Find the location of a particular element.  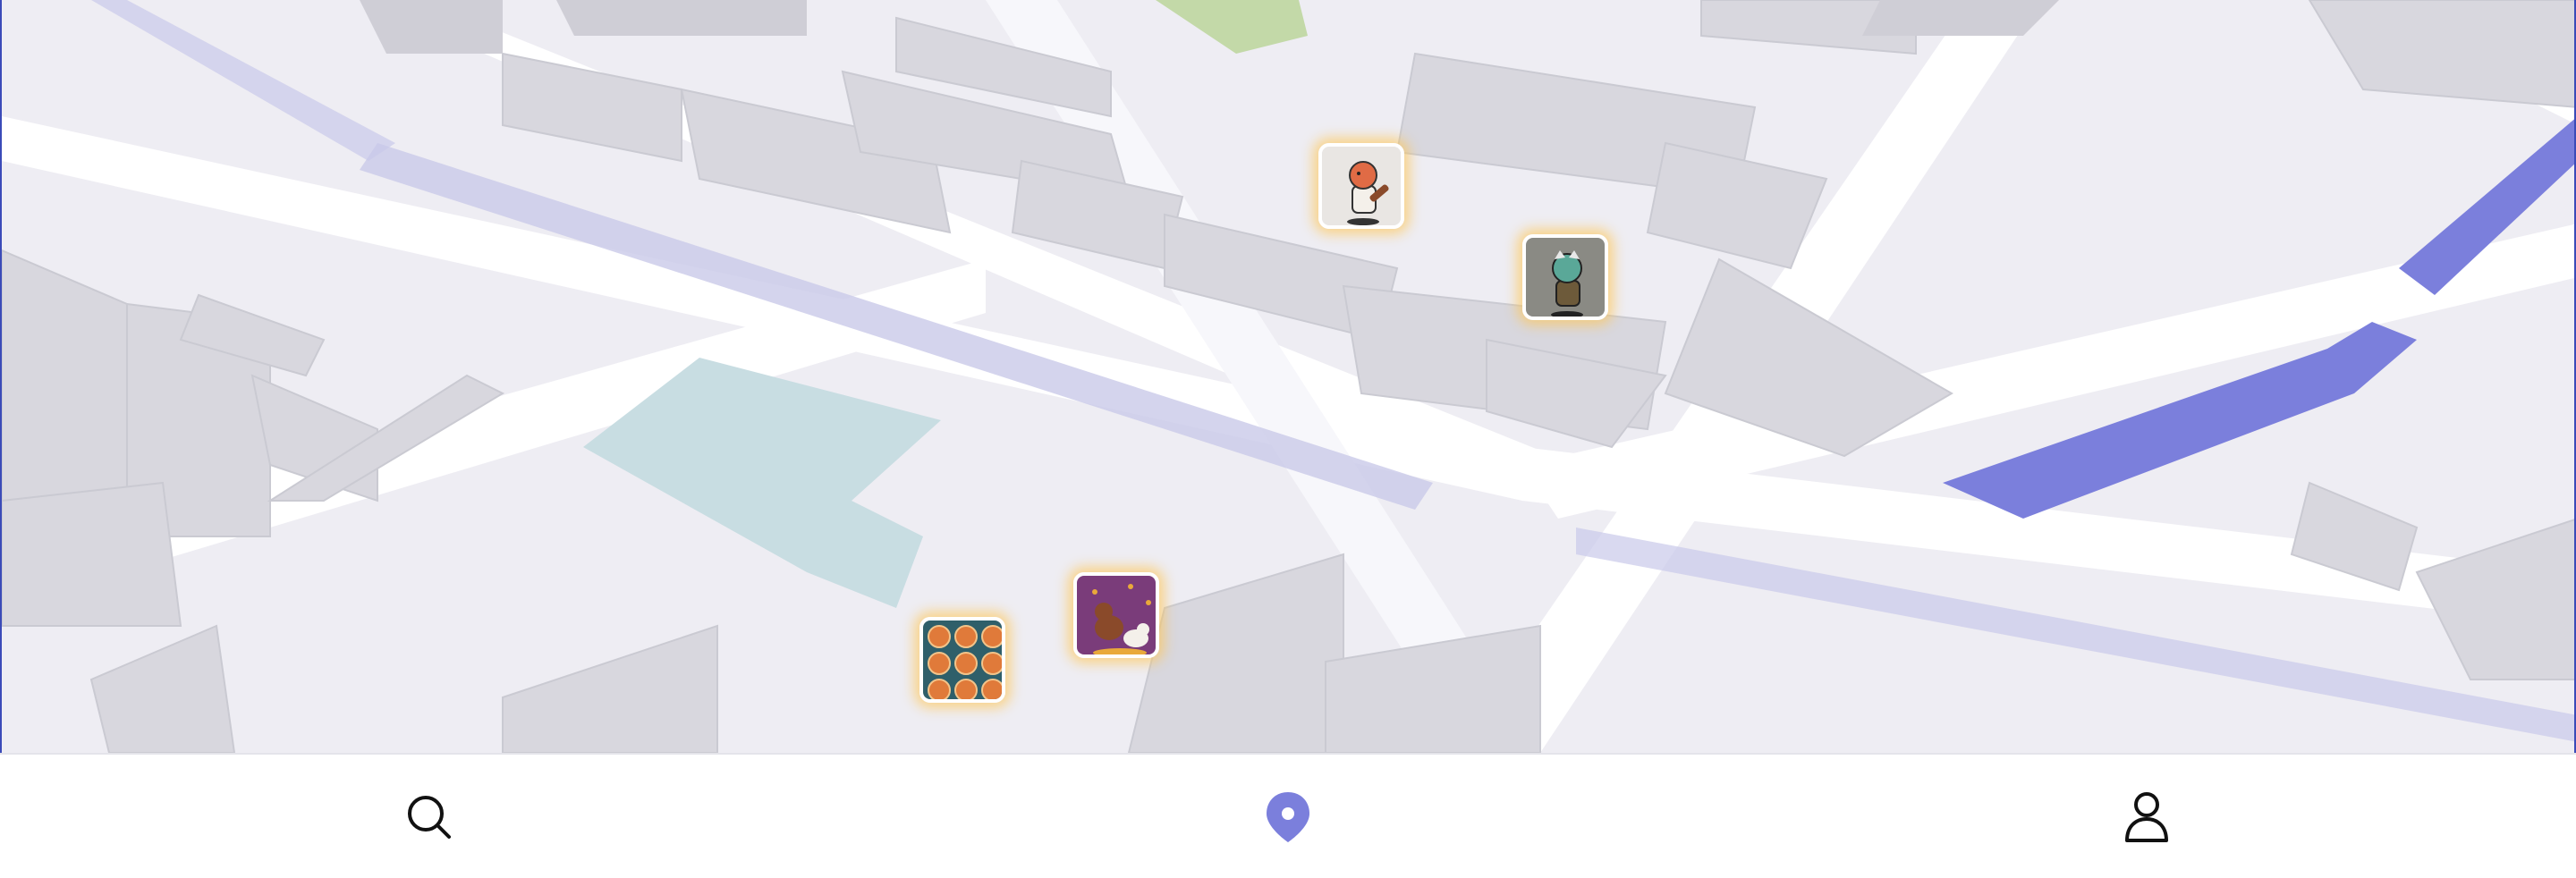

green-mascot-with-backpack-sticker-icon is located at coordinates (1565, 278).